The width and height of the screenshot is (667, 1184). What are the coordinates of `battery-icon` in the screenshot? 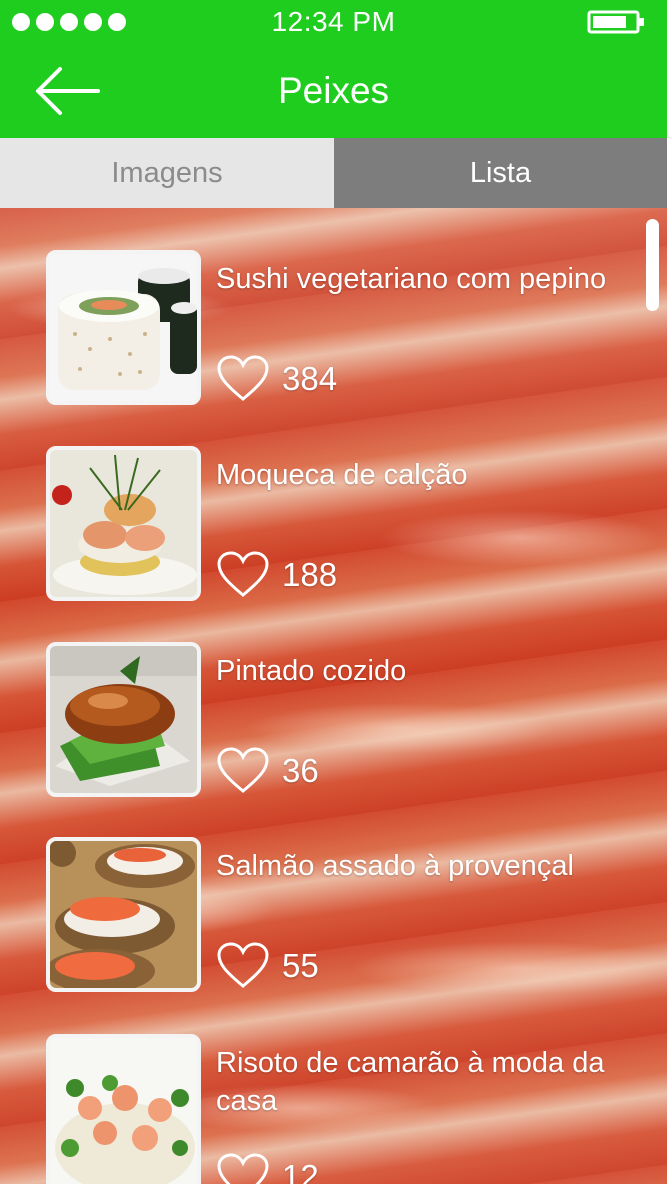 It's located at (616, 22).